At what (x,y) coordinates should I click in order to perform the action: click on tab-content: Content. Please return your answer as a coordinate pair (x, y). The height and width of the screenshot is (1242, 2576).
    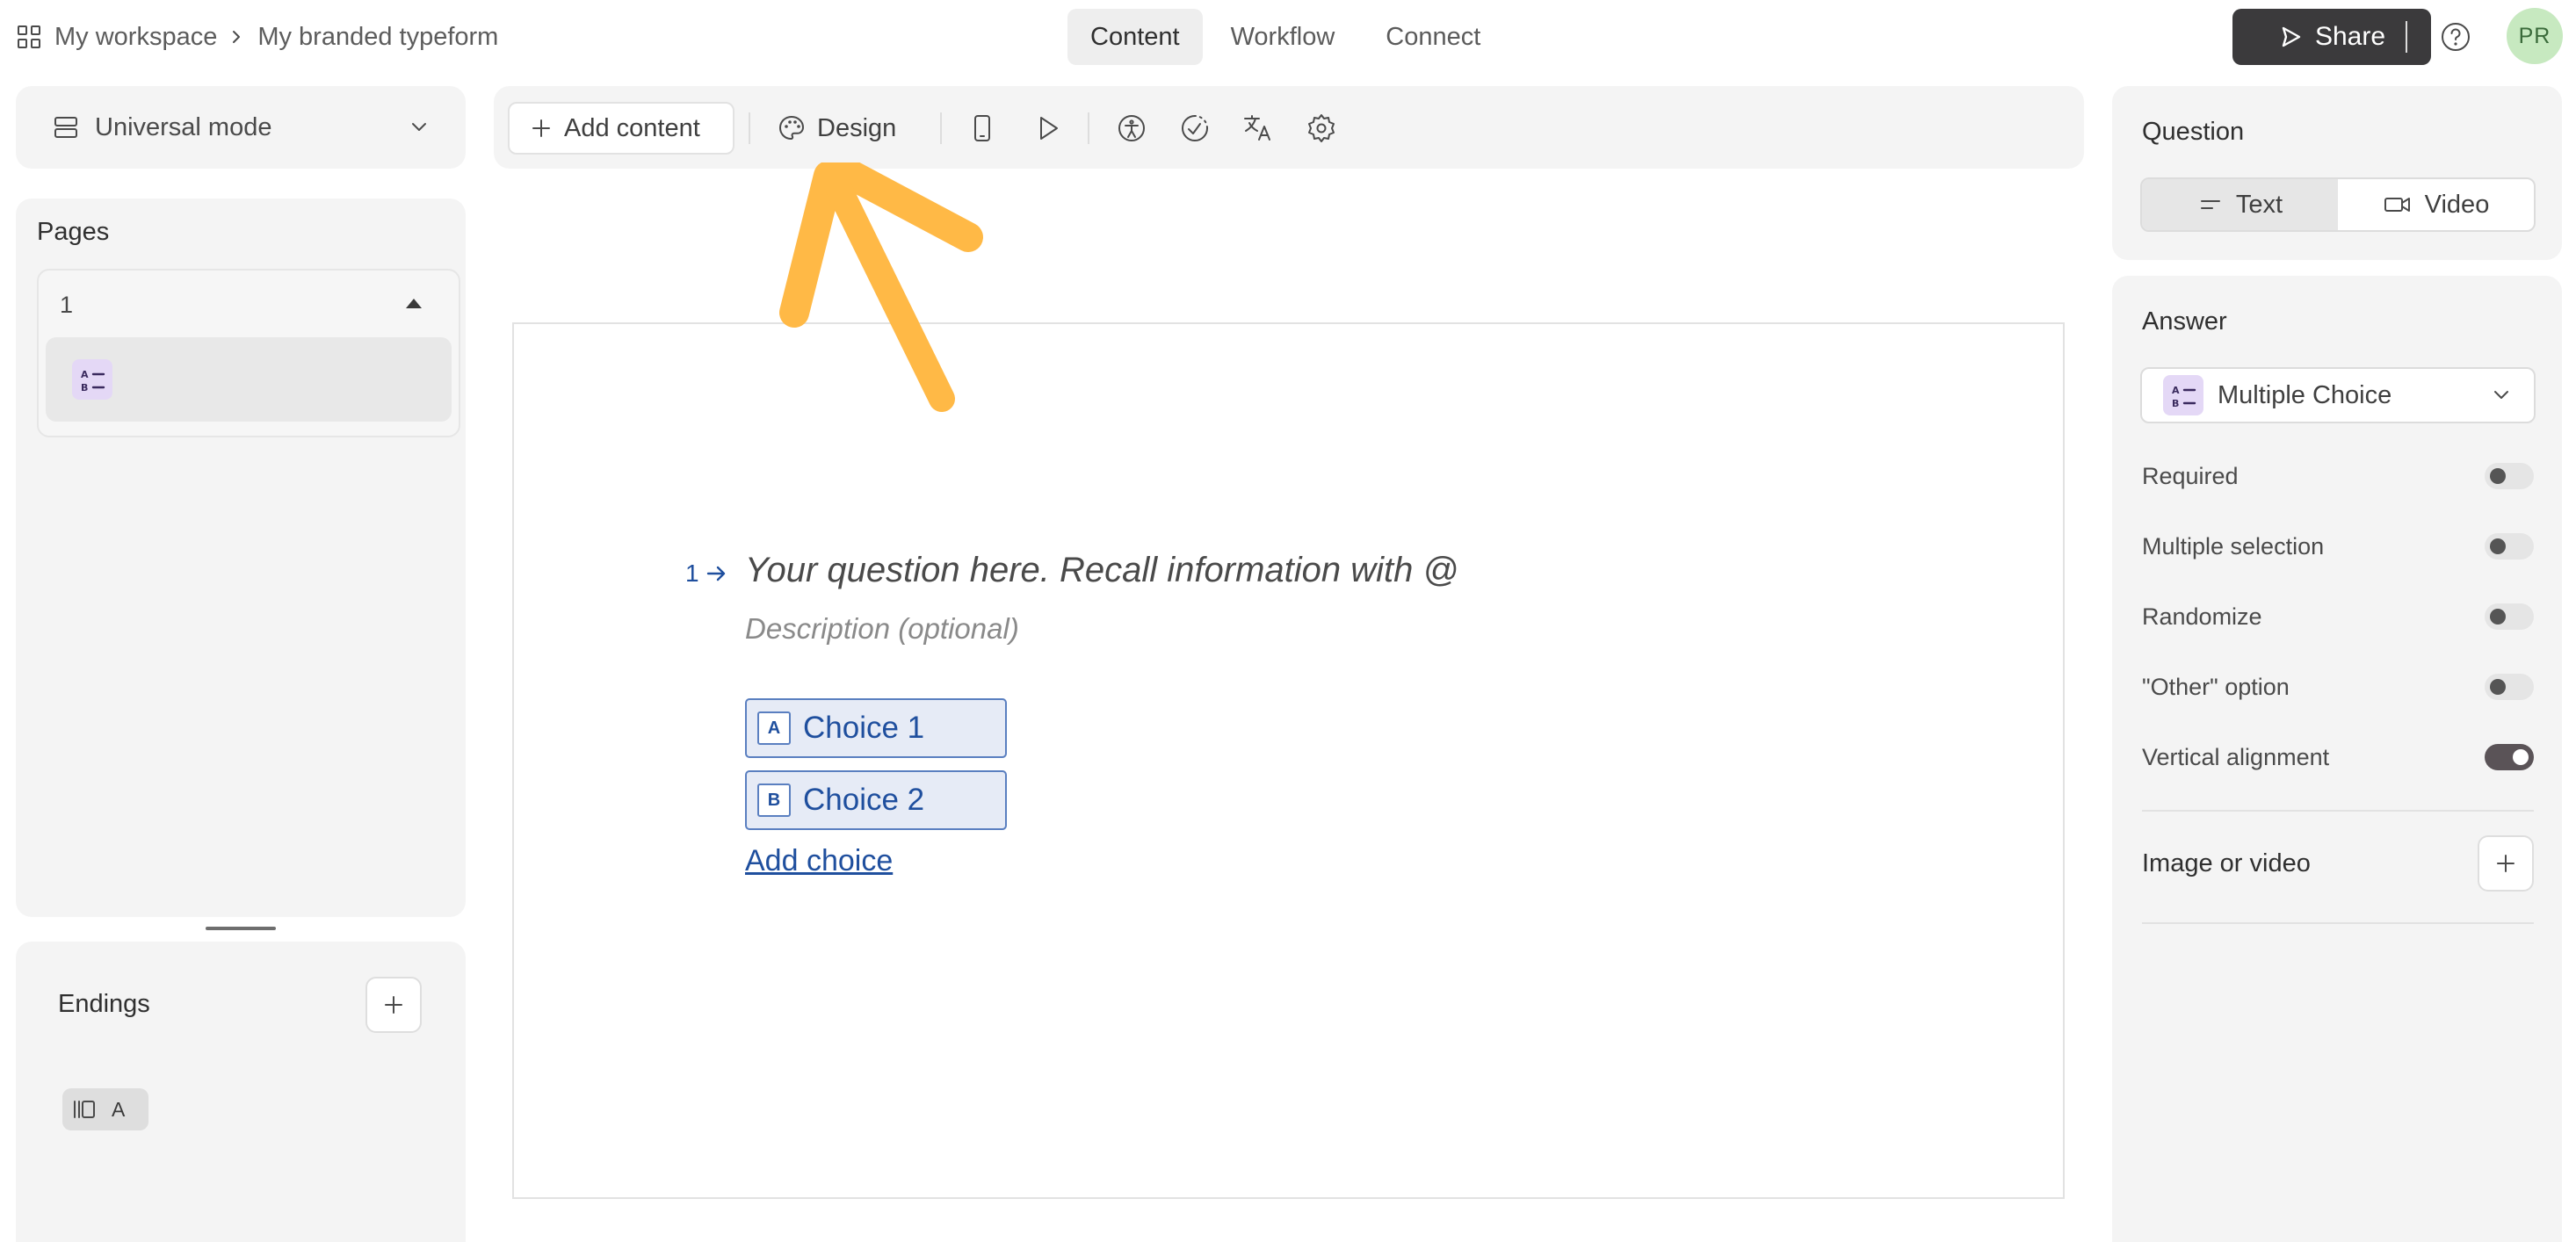
    Looking at the image, I should click on (1135, 37).